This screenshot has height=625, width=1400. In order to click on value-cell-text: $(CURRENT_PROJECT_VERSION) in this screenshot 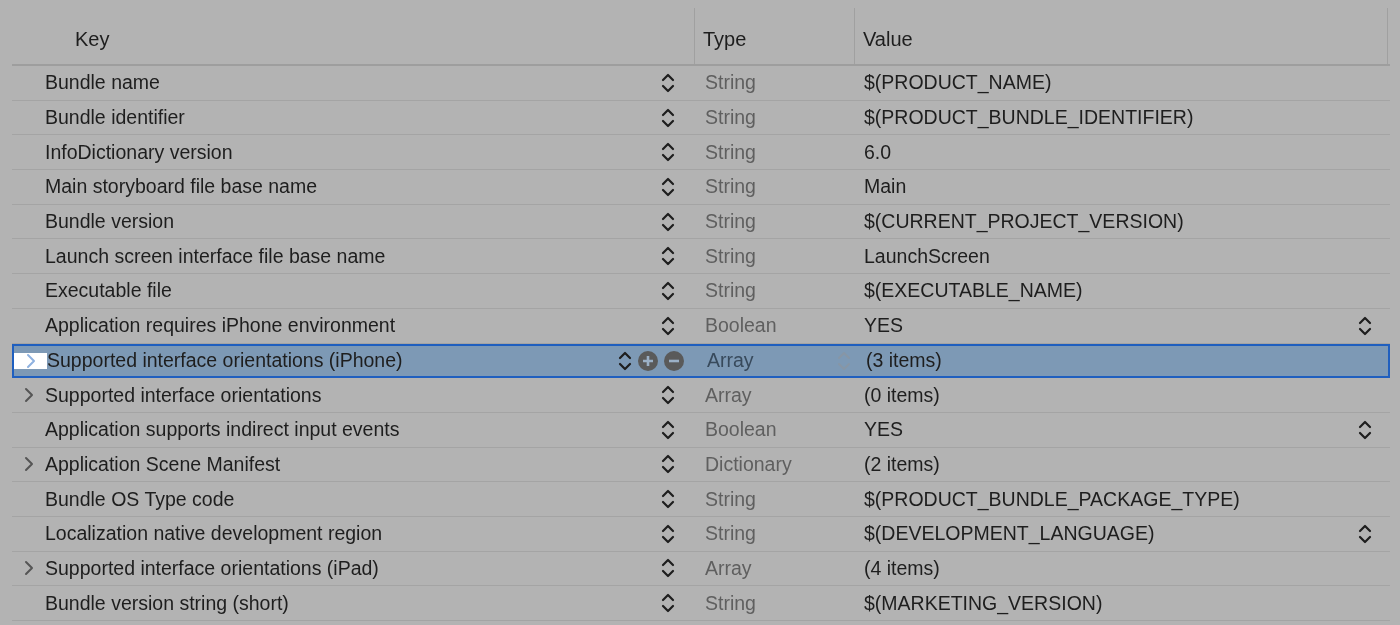, I will do `click(1024, 222)`.